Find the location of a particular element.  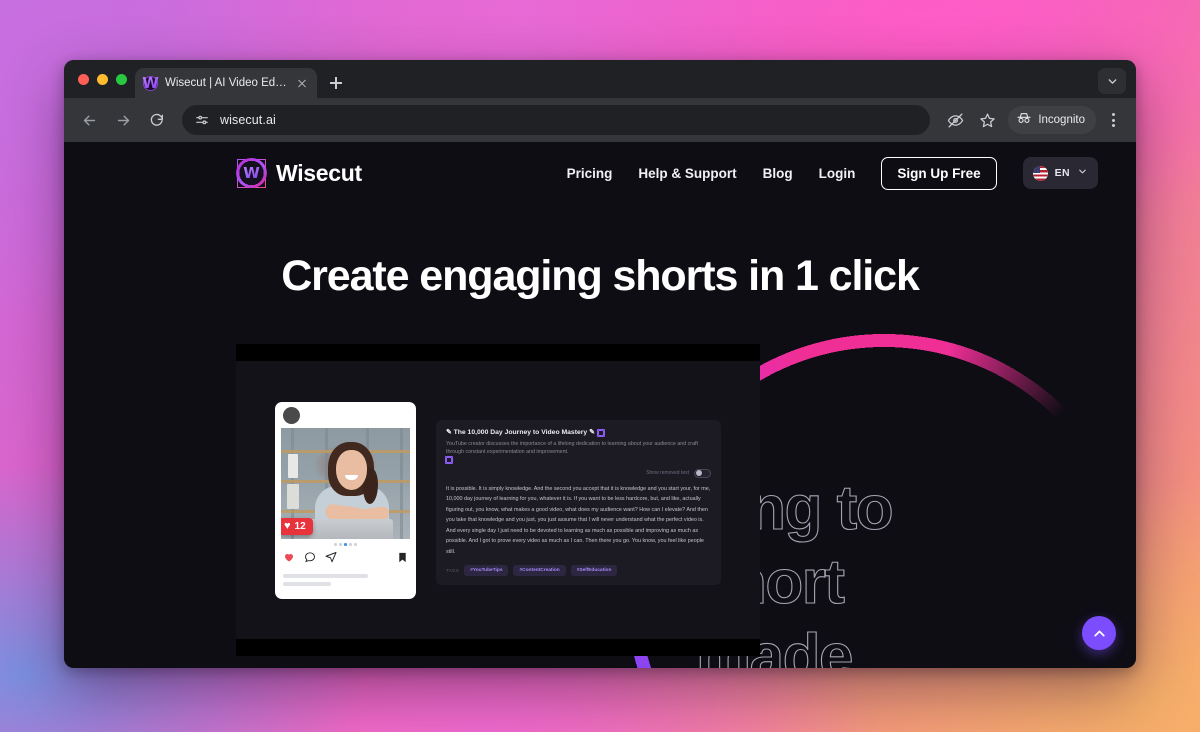

star-icon is located at coordinates (987, 120).